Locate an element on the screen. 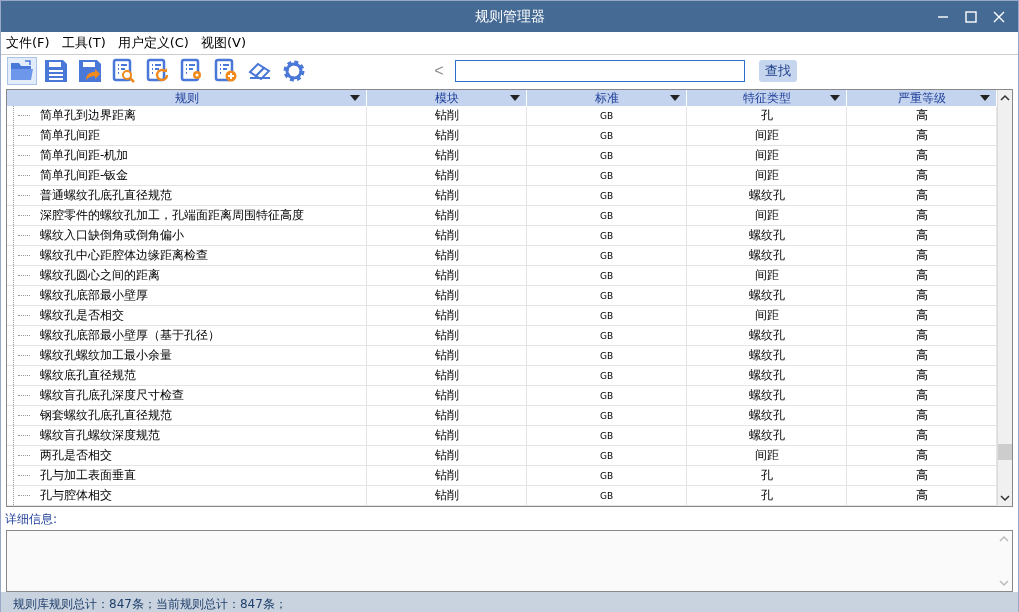 The height and width of the screenshot is (612, 1019). table-cell-text: 螺纹孔是否相交 is located at coordinates (81, 315).